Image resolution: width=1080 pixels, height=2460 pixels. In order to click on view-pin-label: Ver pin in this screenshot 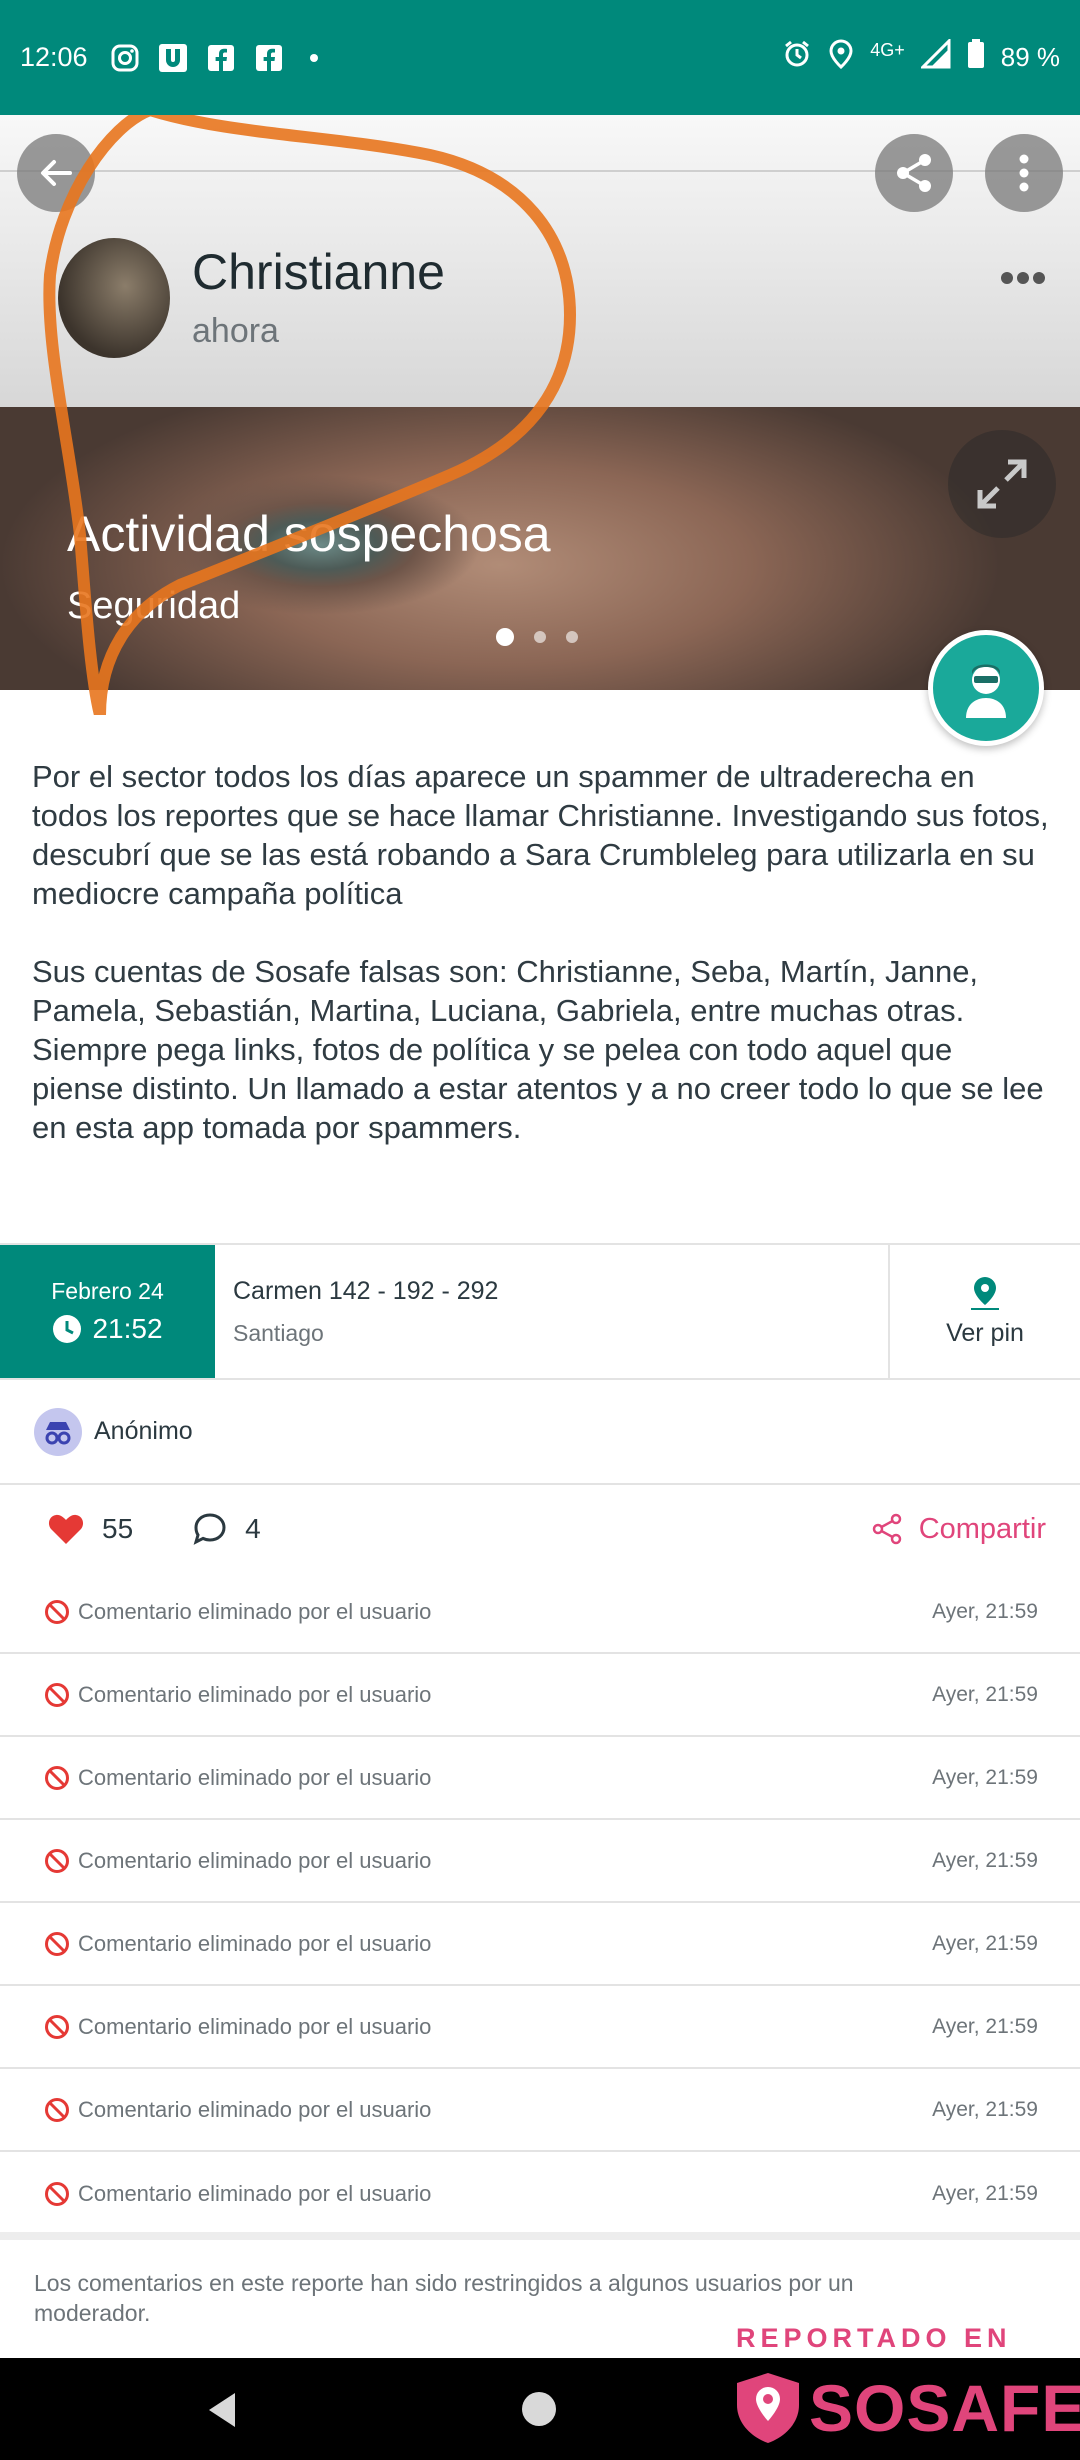, I will do `click(985, 1333)`.